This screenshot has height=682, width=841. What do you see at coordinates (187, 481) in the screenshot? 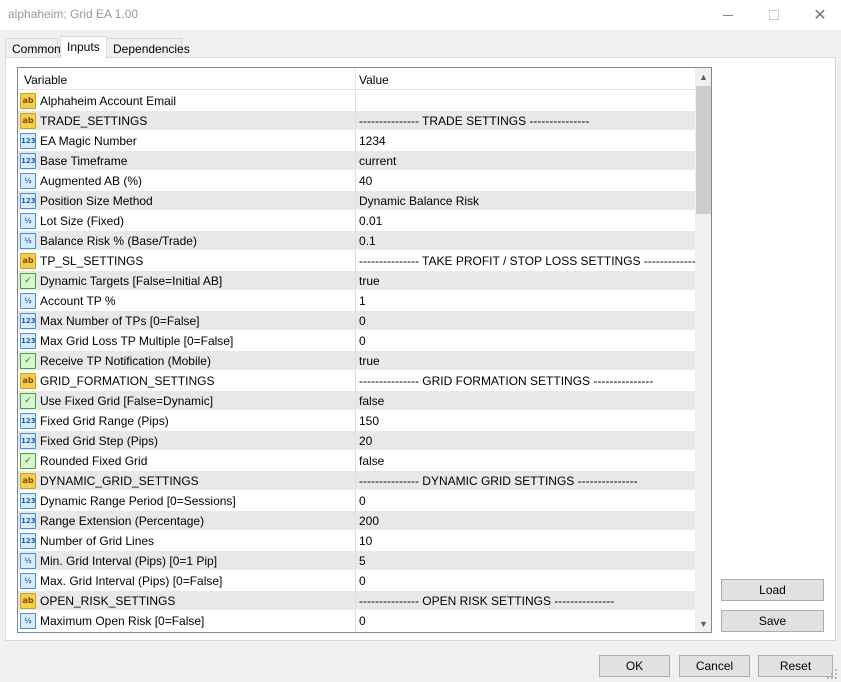
I see `variable-cell: ab DYNAMIC_GRID_SETTINGS` at bounding box center [187, 481].